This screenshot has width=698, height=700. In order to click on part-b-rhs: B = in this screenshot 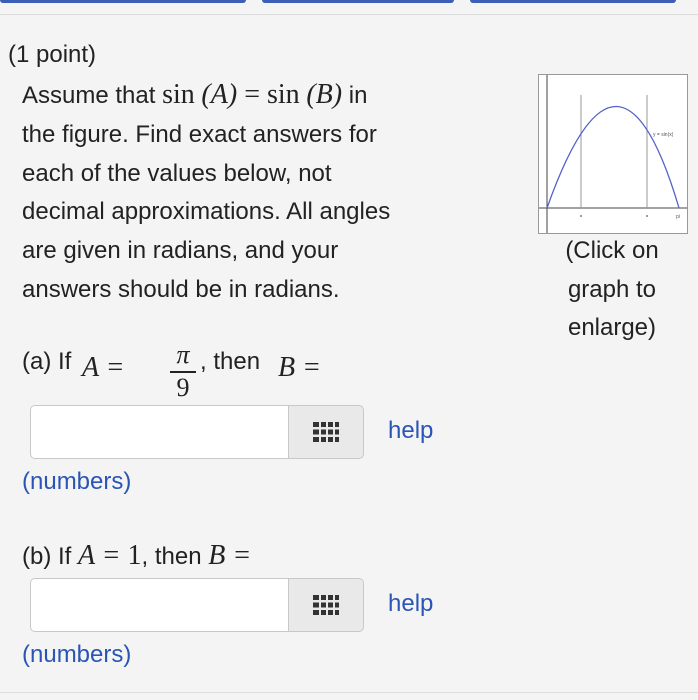, I will do `click(230, 555)`.